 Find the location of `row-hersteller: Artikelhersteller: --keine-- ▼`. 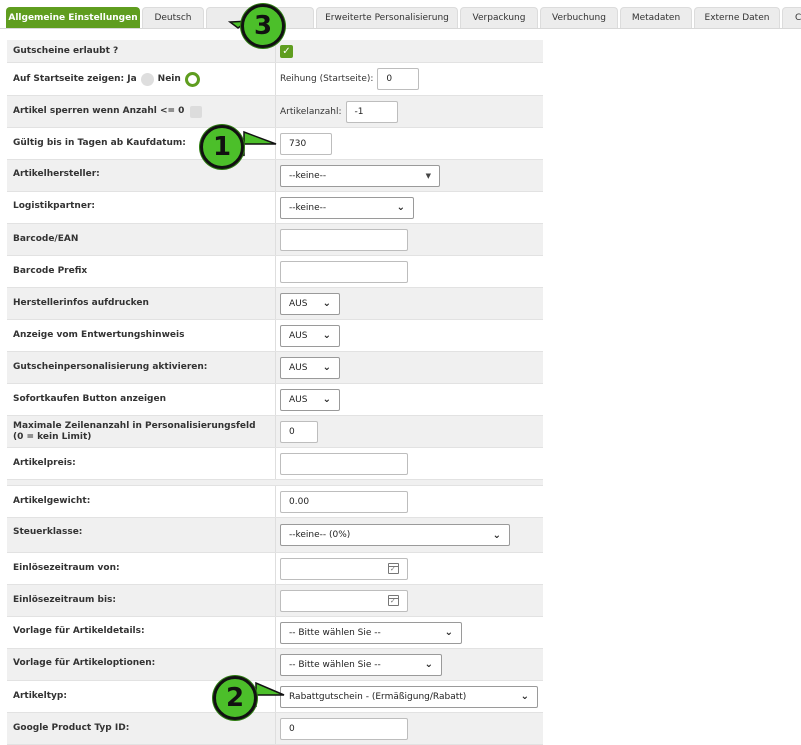

row-hersteller: Artikelhersteller: --keine-- ▼ is located at coordinates (275, 176).